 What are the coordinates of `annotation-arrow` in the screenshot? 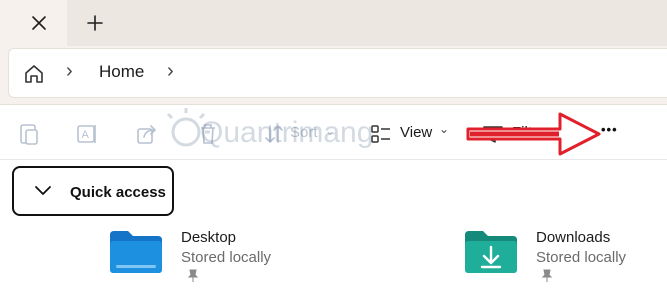 It's located at (535, 134).